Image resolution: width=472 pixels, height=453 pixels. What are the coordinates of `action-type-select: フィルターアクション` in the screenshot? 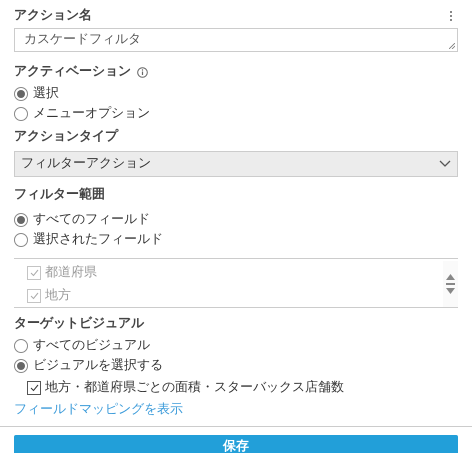 It's located at (236, 164).